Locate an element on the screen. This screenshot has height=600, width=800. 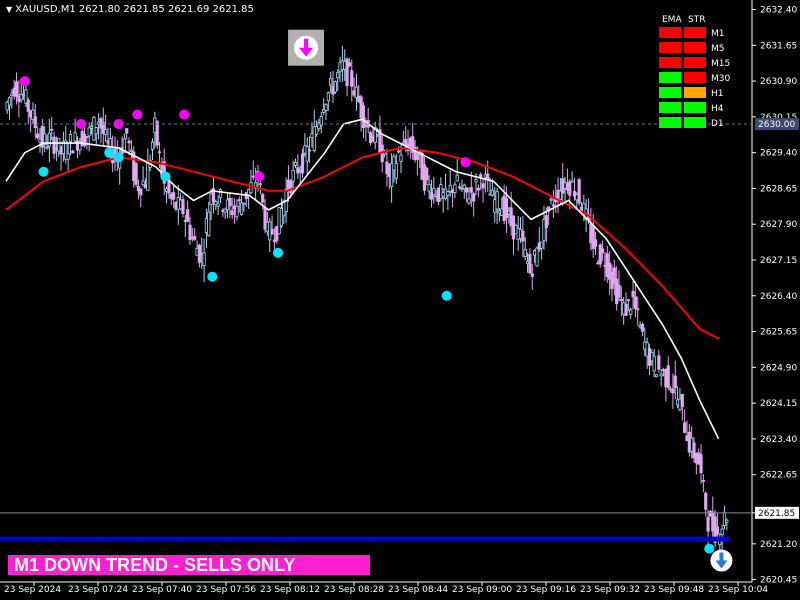
timeframe-label: D1 is located at coordinates (717, 124).